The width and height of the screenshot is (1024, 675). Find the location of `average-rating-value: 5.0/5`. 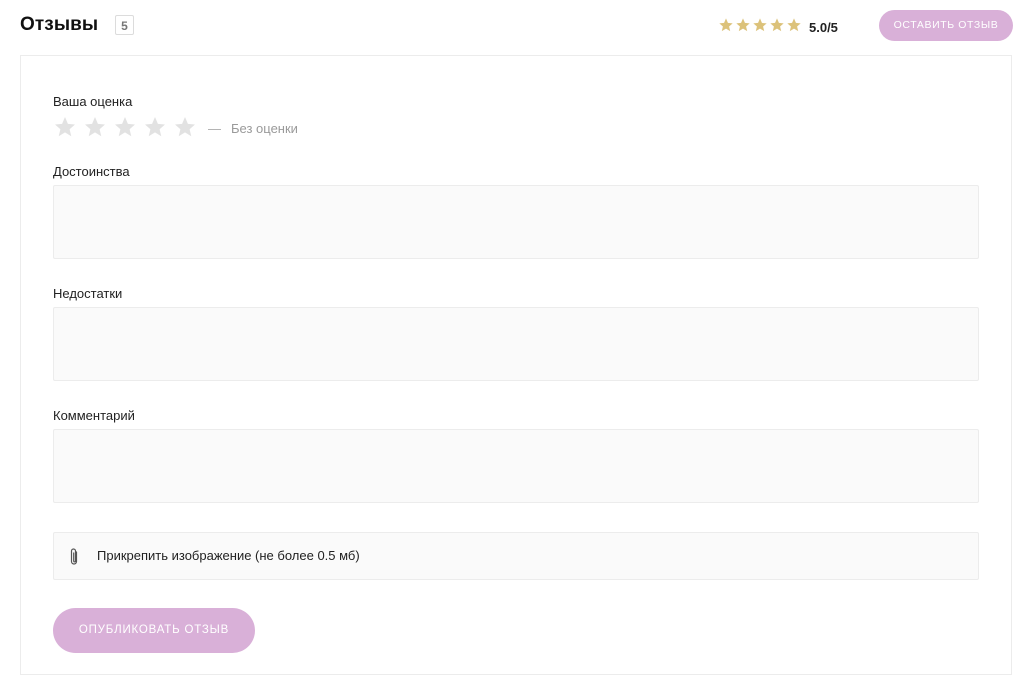

average-rating-value: 5.0/5 is located at coordinates (823, 27).